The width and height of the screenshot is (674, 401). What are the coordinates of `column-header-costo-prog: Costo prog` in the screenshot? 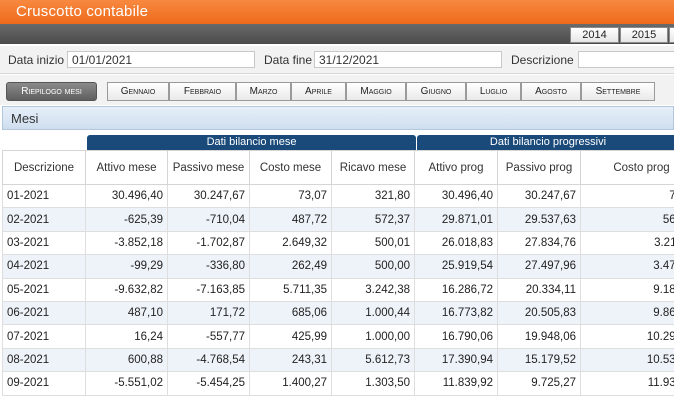 It's located at (627, 167).